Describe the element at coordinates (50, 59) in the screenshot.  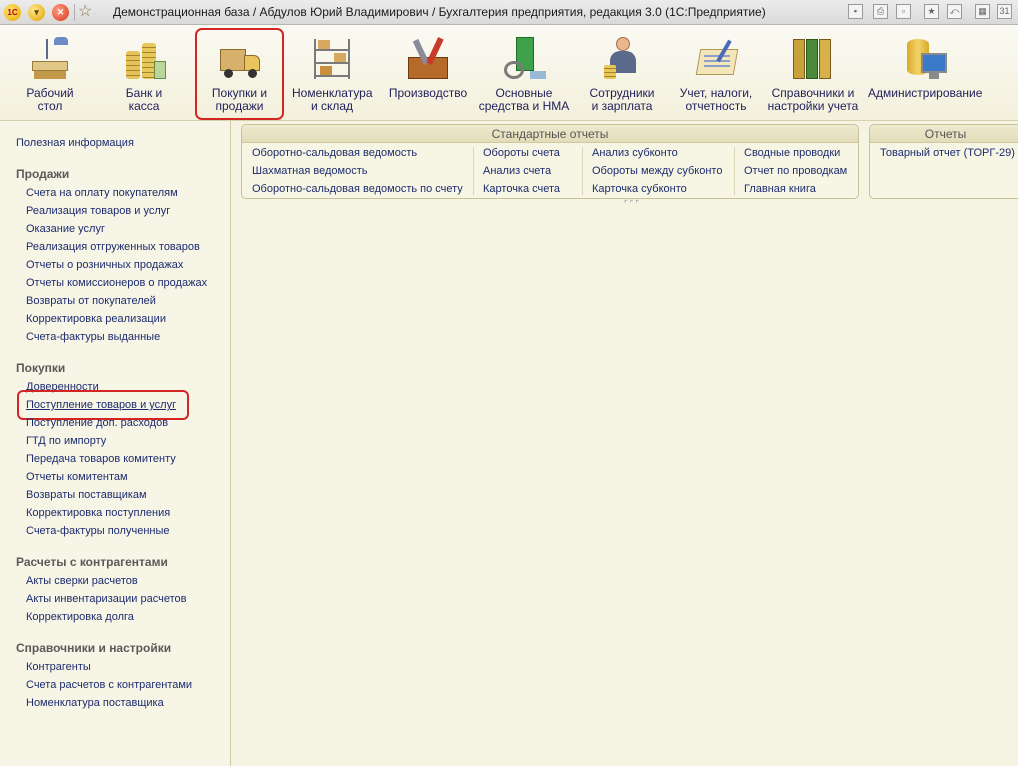
I see `desktop-icon` at that location.